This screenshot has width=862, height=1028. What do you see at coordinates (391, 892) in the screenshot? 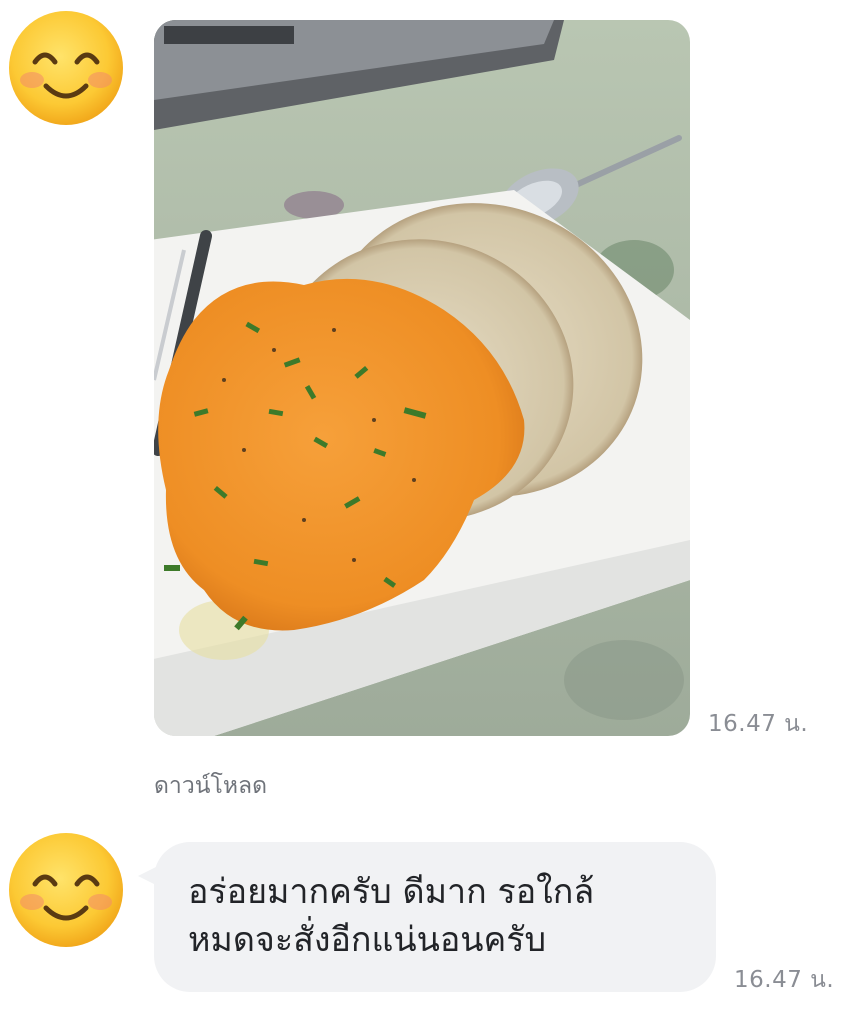
I see `message-text-line: อร่อยมากครับ ดีมาก รอใกล้` at bounding box center [391, 892].